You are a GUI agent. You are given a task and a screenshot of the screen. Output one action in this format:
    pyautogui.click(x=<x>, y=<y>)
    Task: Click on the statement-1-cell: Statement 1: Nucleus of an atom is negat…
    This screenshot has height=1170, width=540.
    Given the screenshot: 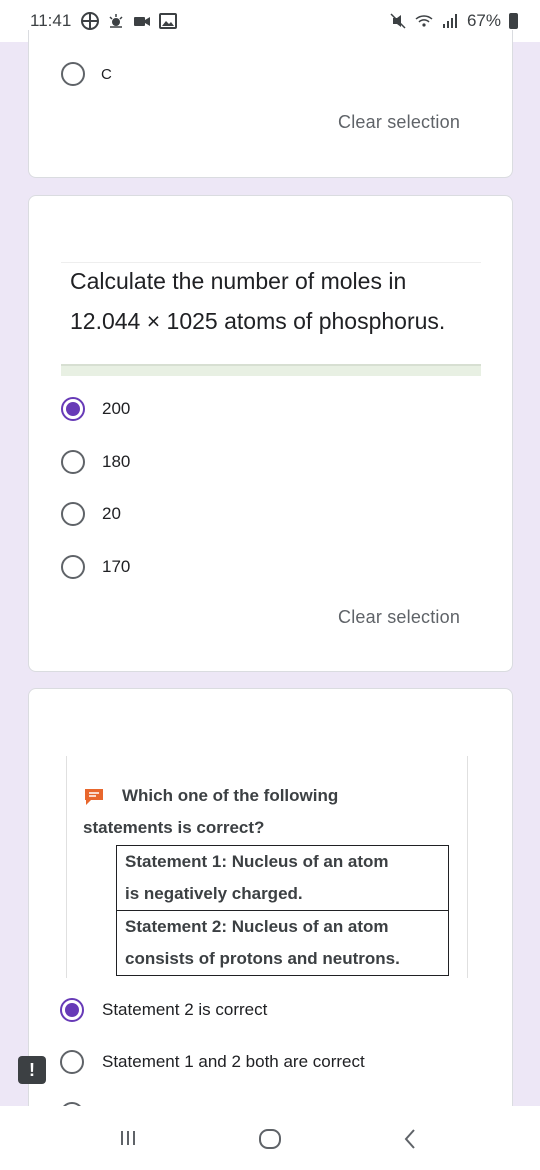 What is the action you would take?
    pyautogui.click(x=282, y=878)
    